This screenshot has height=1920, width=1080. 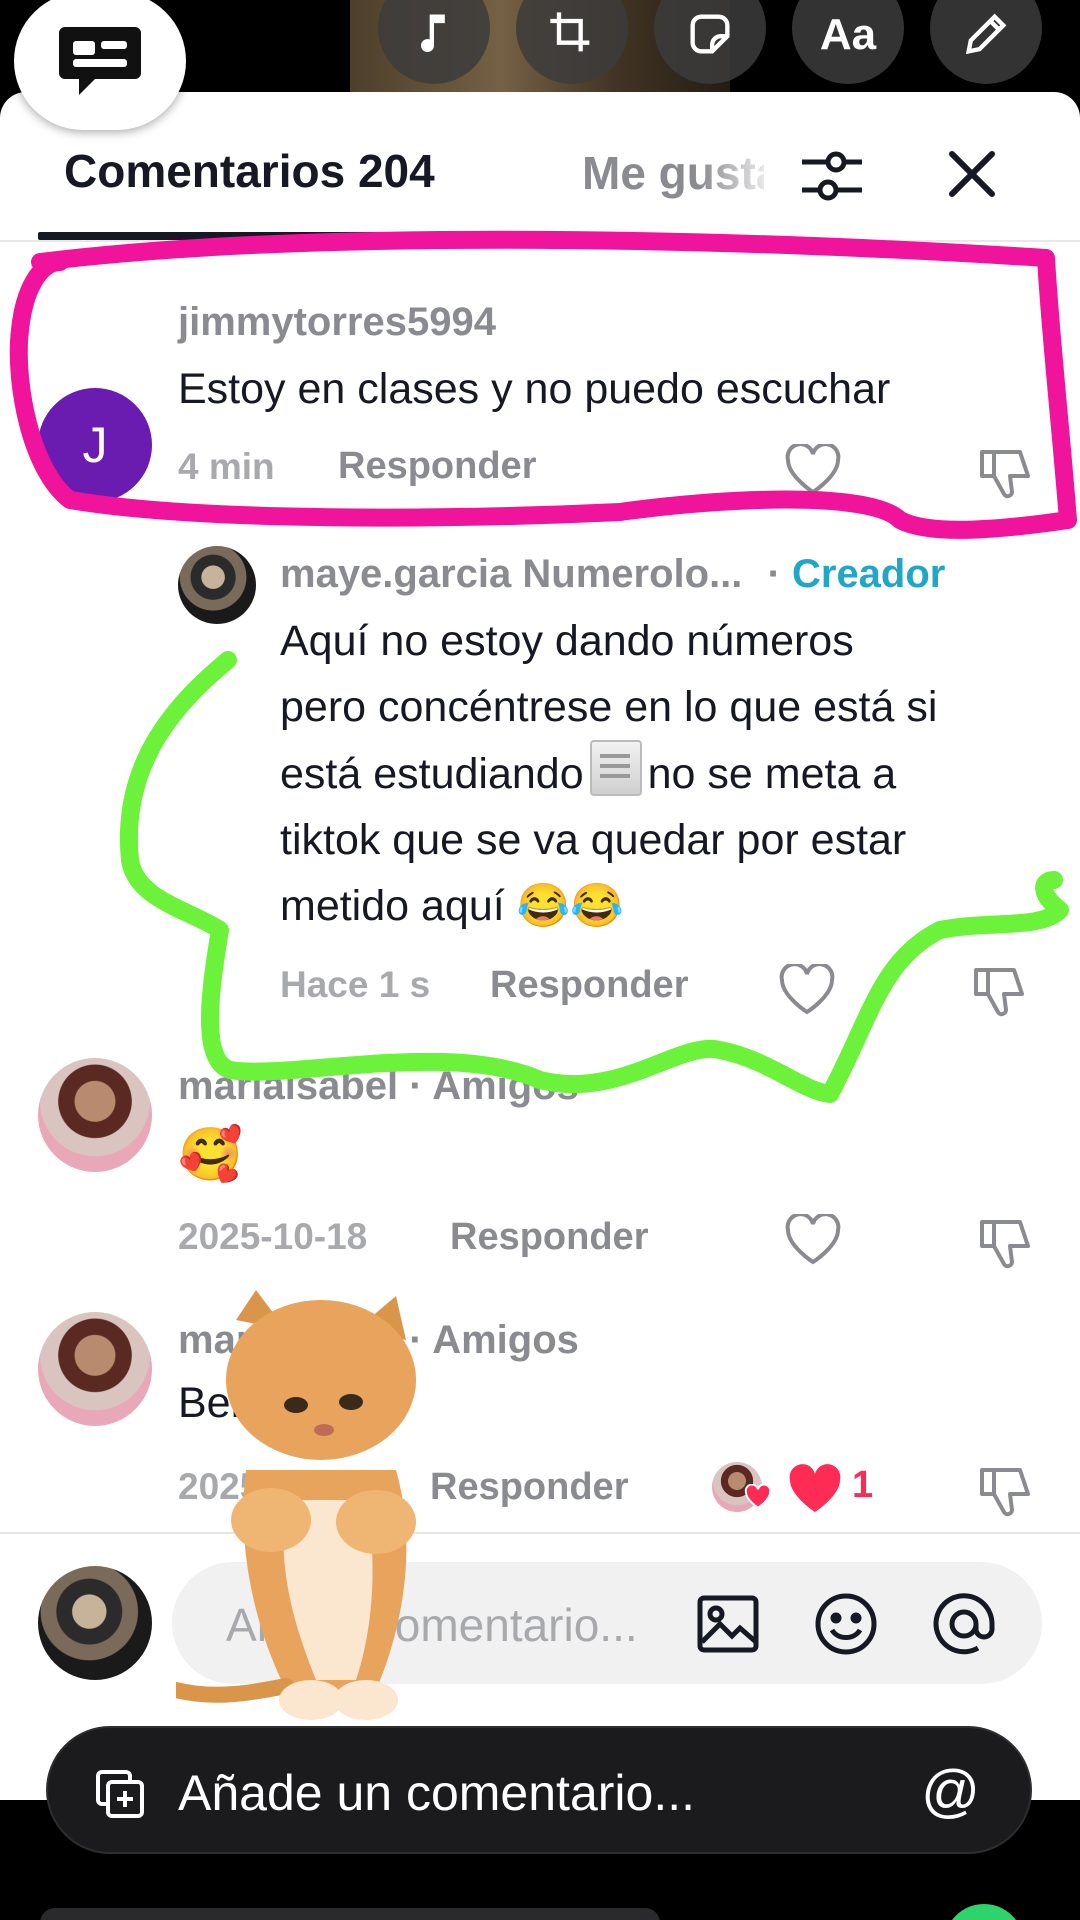 I want to click on comment-text-fragment: no se meta a, so click(x=772, y=774).